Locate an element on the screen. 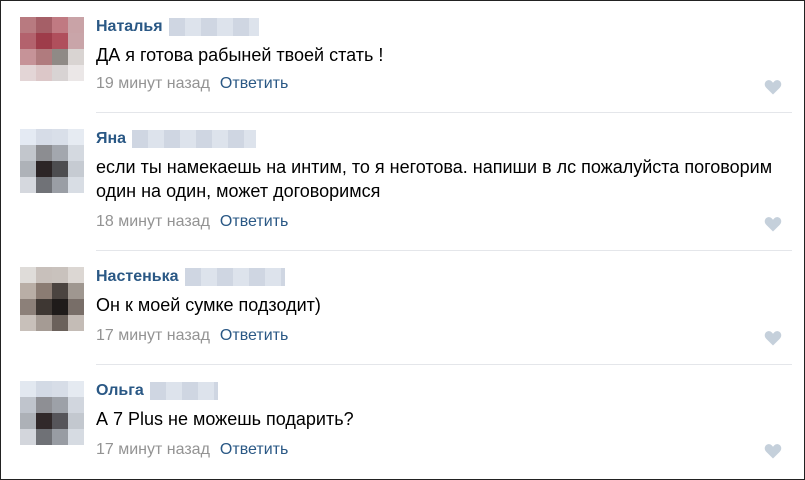 The width and height of the screenshot is (805, 480). comment-meta: 18 минут назад Ответить is located at coordinates (192, 222).